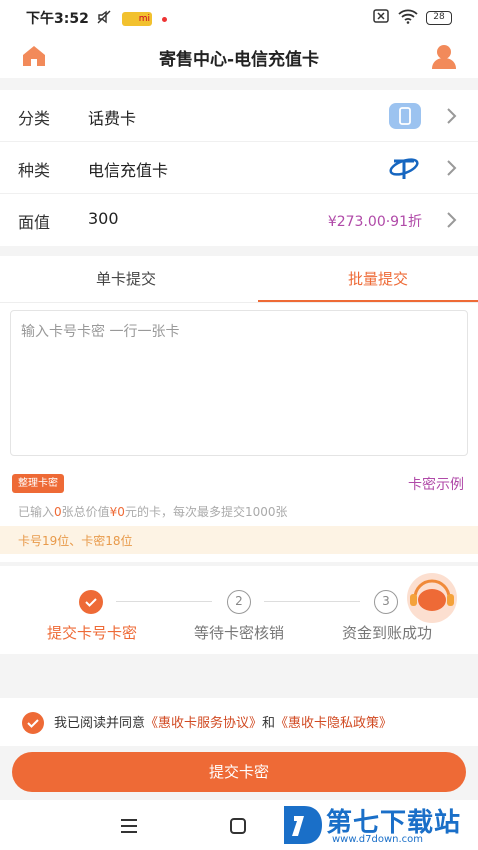 The height and width of the screenshot is (850, 478). Describe the element at coordinates (100, 723) in the screenshot. I see `agreement-prefix: 我已阅读并同意` at that location.